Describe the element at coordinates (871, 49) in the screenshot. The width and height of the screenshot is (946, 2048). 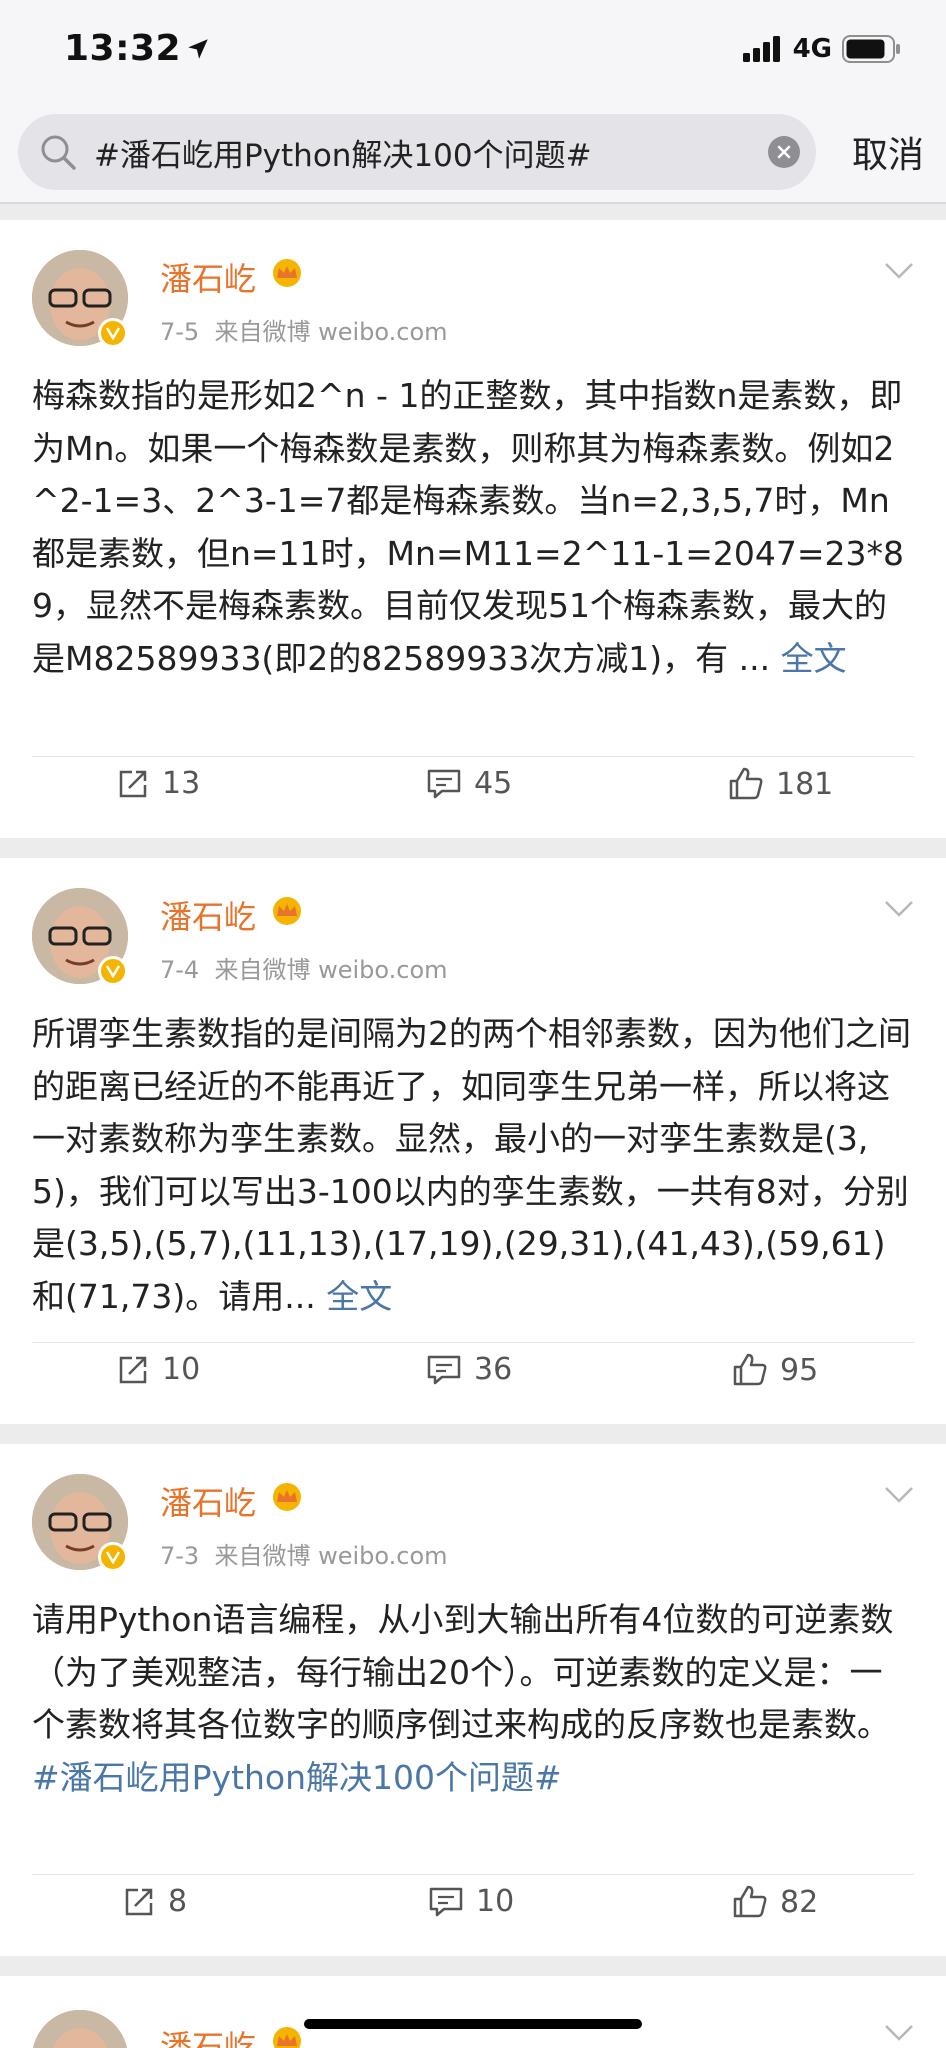
I see `battery-icon` at that location.